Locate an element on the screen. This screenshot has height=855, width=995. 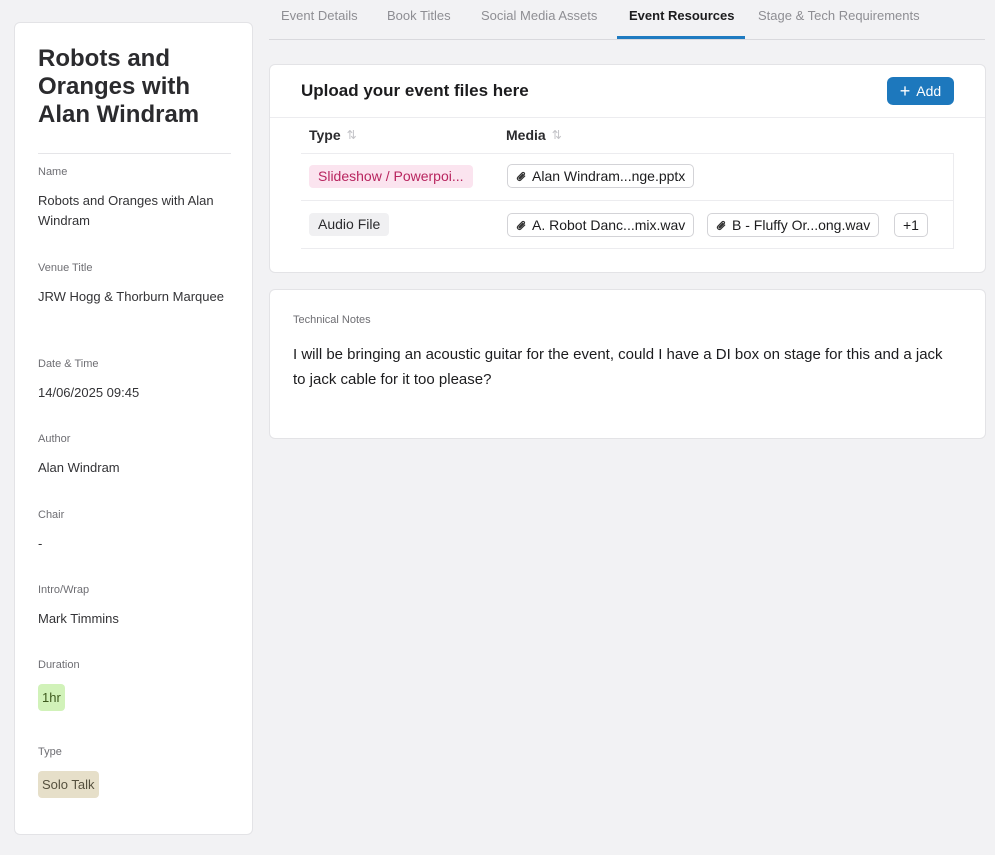
more-files-count: +1 is located at coordinates (911, 225).